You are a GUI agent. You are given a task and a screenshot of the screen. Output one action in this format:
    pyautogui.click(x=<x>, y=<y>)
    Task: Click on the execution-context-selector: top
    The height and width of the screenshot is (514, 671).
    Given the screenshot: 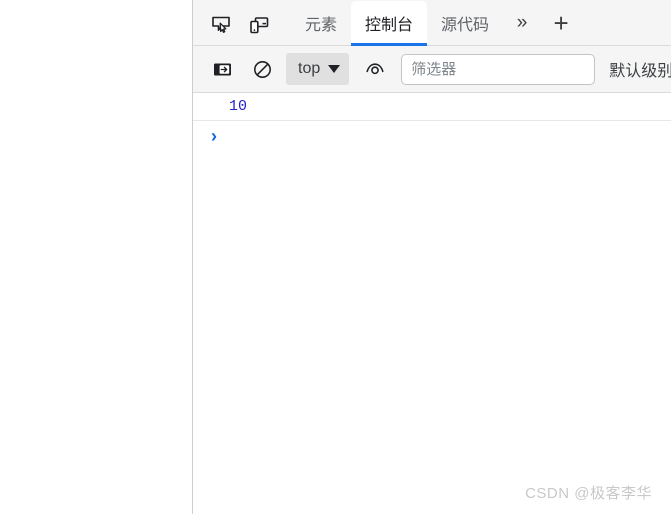 What is the action you would take?
    pyautogui.click(x=318, y=69)
    